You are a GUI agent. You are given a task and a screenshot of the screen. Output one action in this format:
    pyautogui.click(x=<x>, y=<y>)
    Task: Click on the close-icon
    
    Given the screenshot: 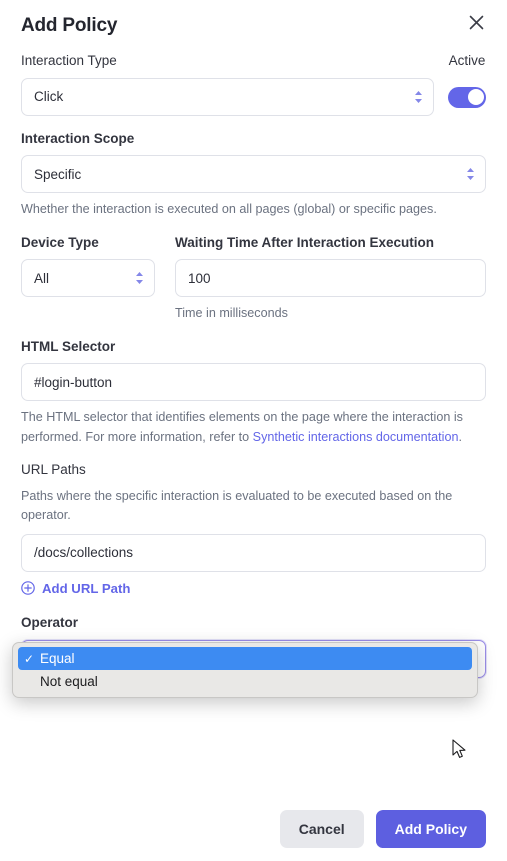 What is the action you would take?
    pyautogui.click(x=476, y=22)
    